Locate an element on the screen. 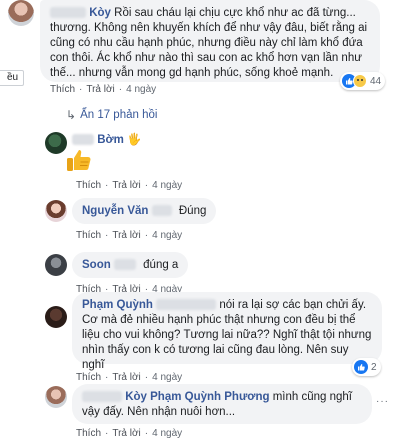 This screenshot has width=400, height=440. comment-actions: Thích · Trả lời · 4 ngày is located at coordinates (103, 89).